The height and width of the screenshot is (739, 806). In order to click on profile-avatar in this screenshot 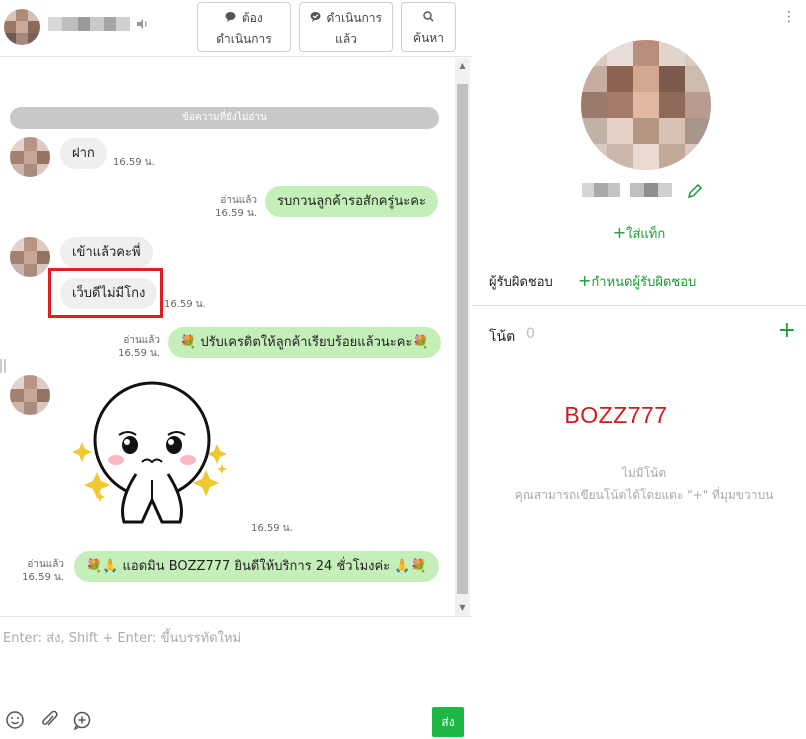, I will do `click(646, 105)`.